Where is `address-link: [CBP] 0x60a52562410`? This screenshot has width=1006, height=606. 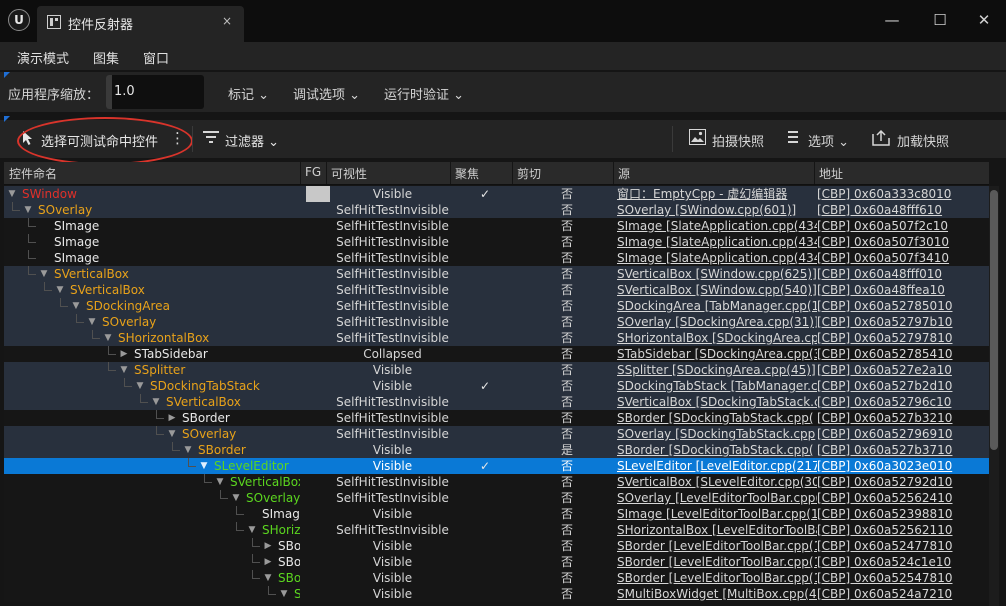 address-link: [CBP] 0x60a52562410 is located at coordinates (902, 498).